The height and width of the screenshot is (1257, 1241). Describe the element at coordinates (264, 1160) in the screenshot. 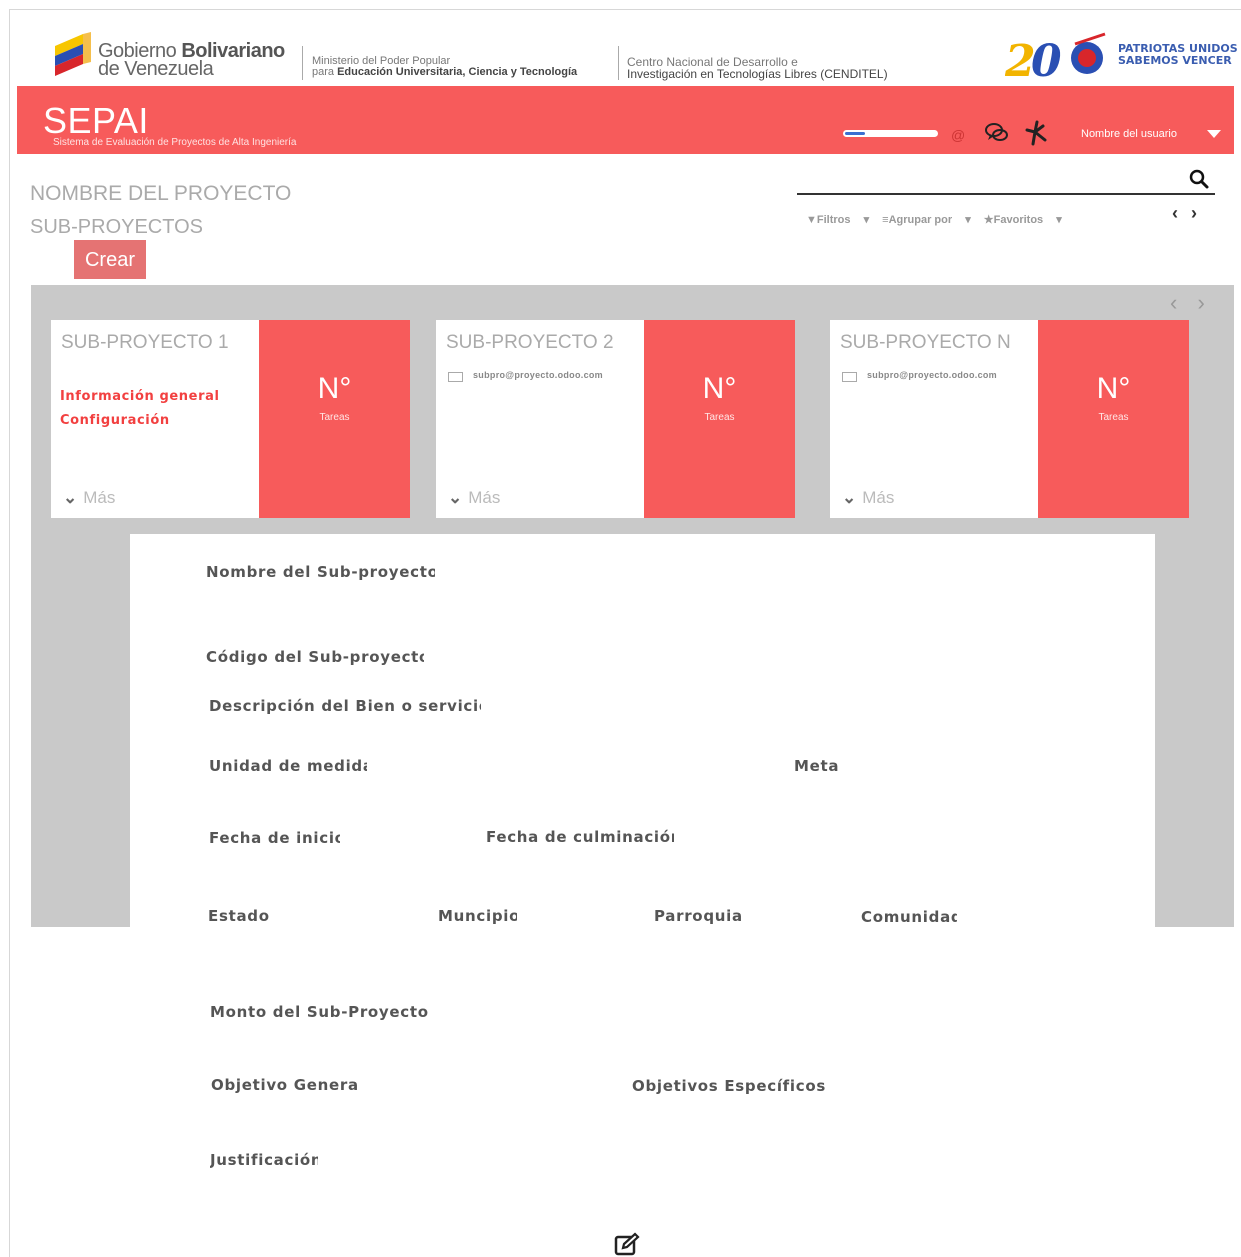

I see `field-label-justificacion: Justificación` at that location.